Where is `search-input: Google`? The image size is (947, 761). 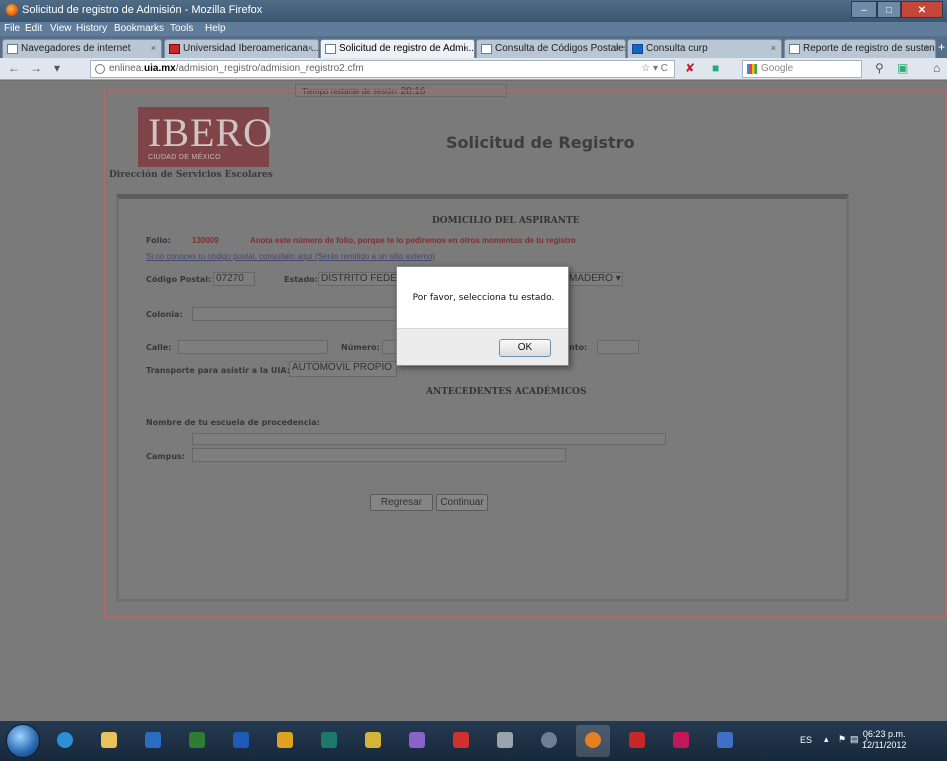
search-input: Google is located at coordinates (802, 69).